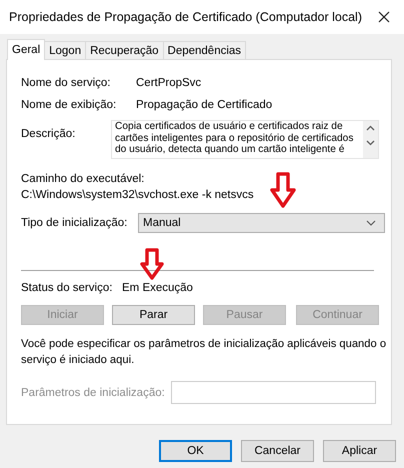  I want to click on dialog-button: Aplicar, so click(359, 451).